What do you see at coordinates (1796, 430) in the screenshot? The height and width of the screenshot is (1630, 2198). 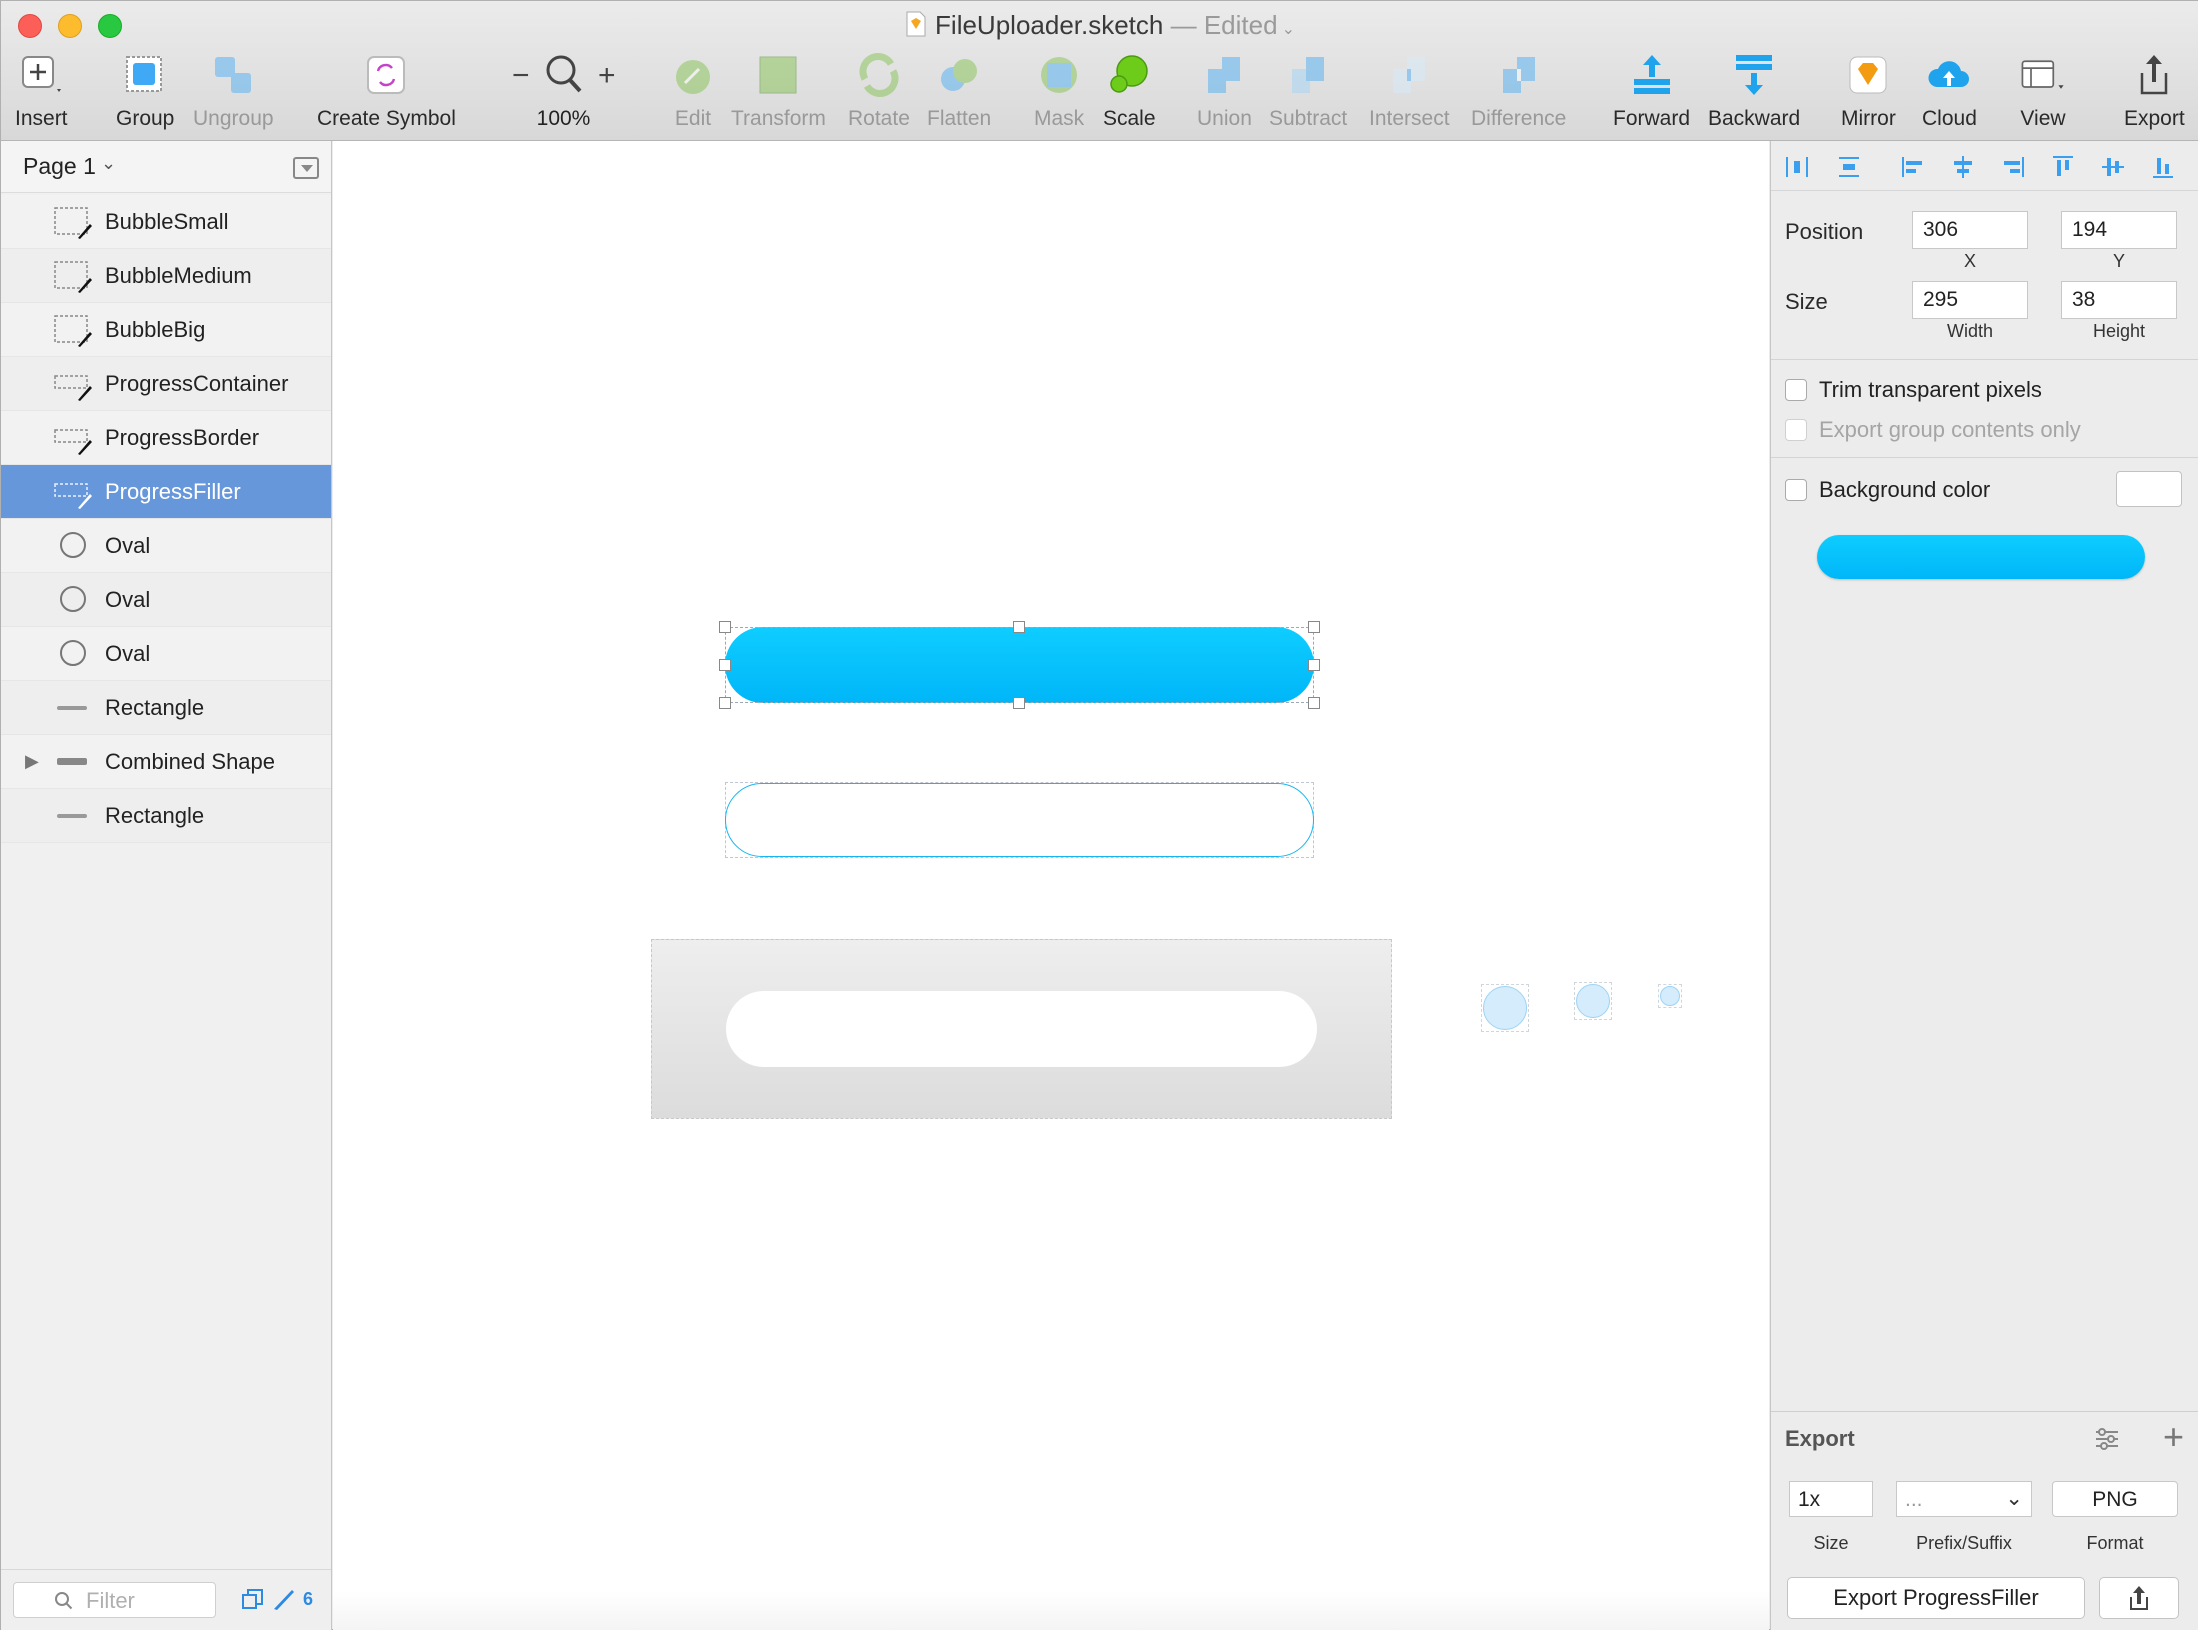 I see `export-group-contents-checkbox` at bounding box center [1796, 430].